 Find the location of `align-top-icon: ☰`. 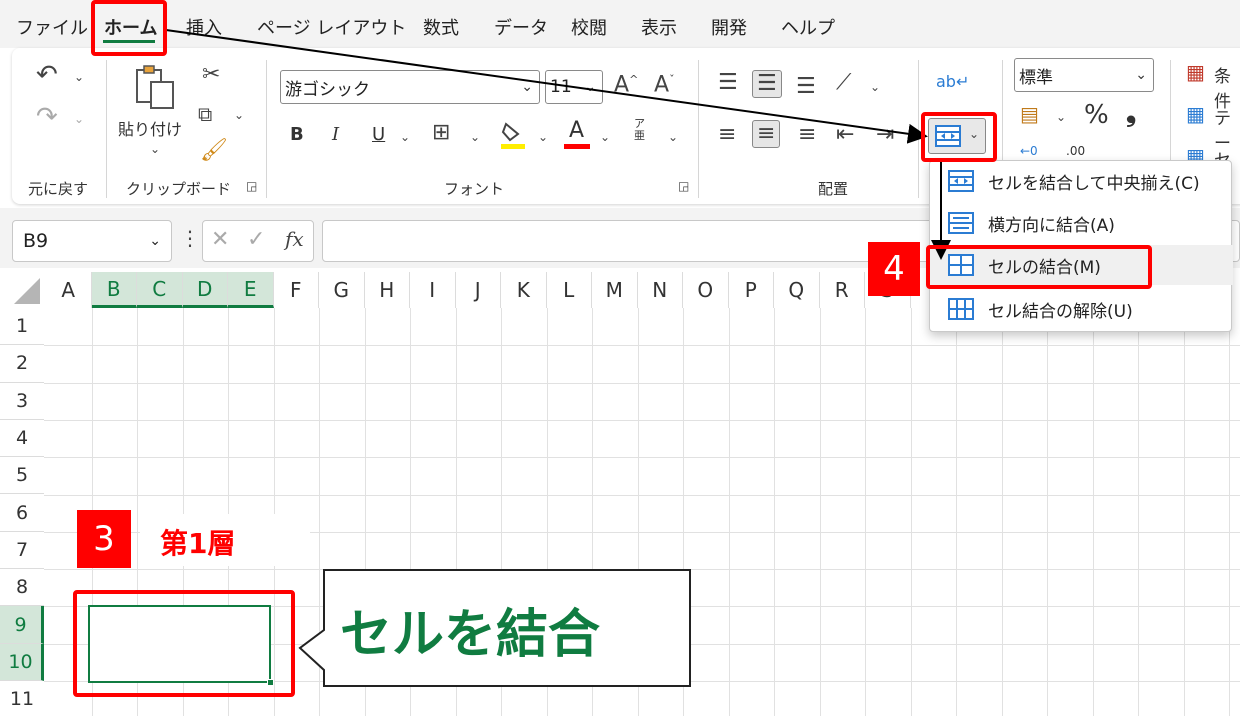

align-top-icon: ☰ is located at coordinates (728, 83).